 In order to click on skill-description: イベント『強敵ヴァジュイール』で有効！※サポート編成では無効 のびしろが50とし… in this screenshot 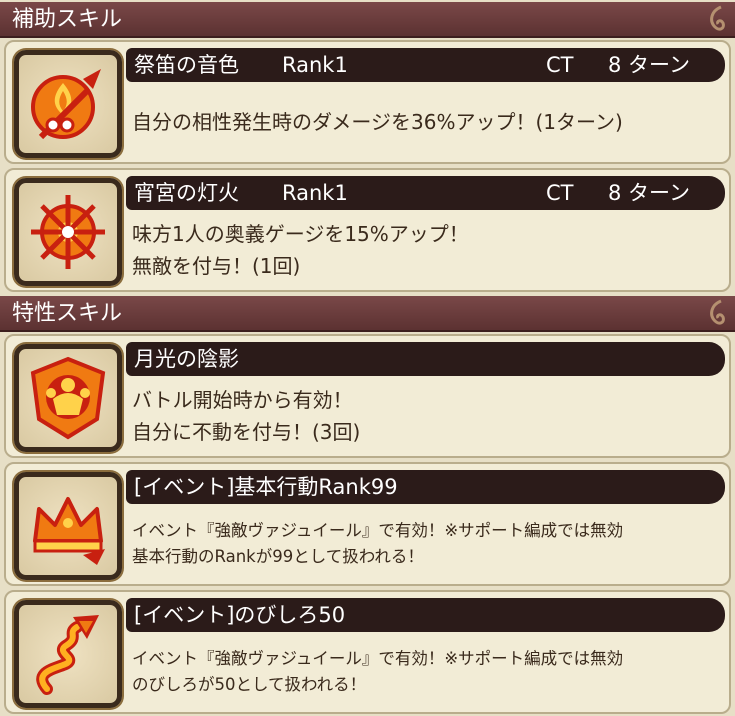, I will do `click(377, 672)`.